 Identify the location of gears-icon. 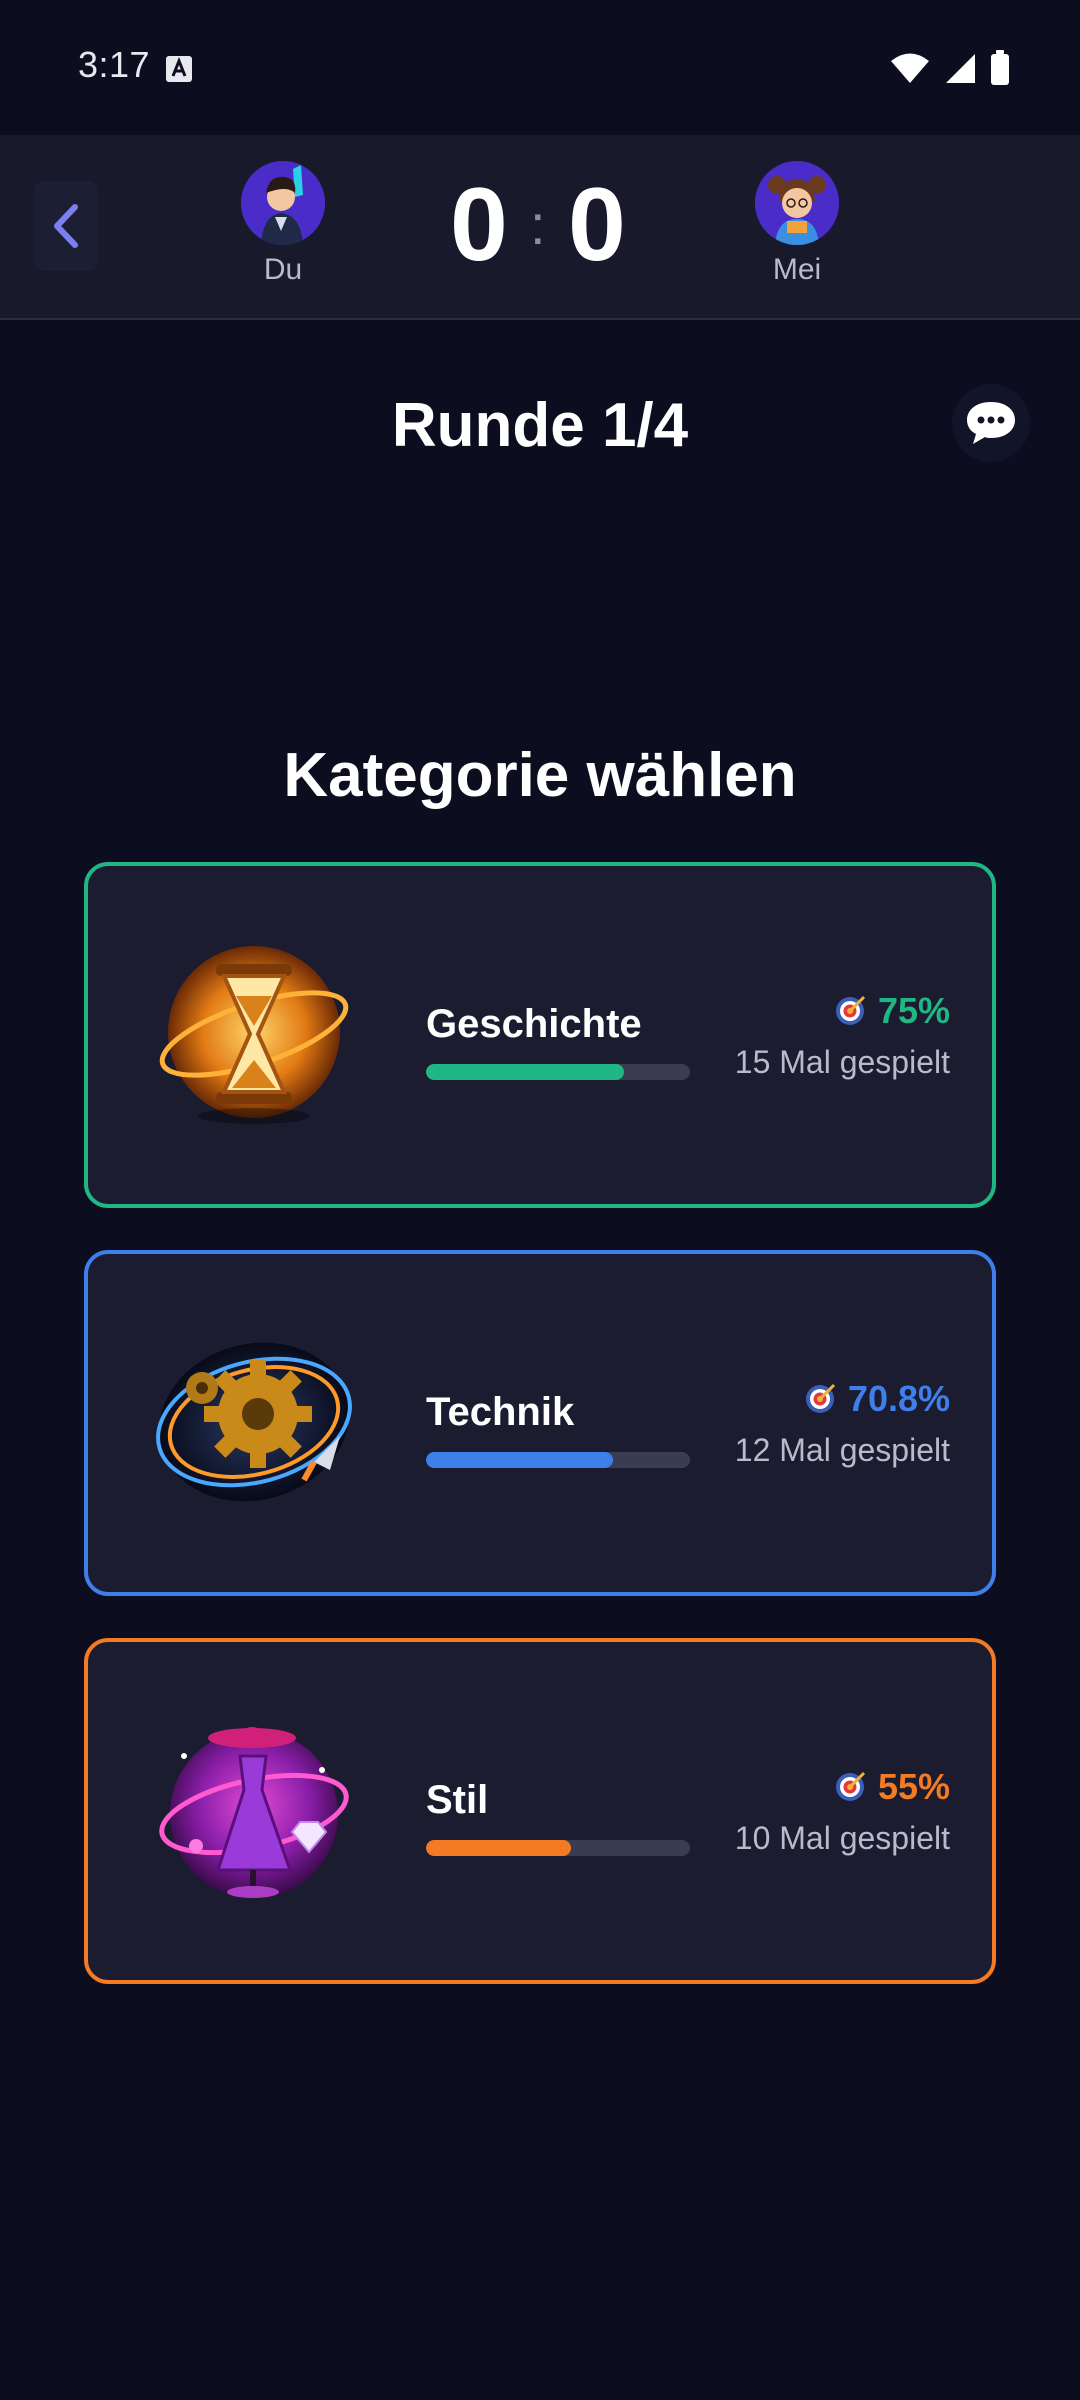
(254, 1422).